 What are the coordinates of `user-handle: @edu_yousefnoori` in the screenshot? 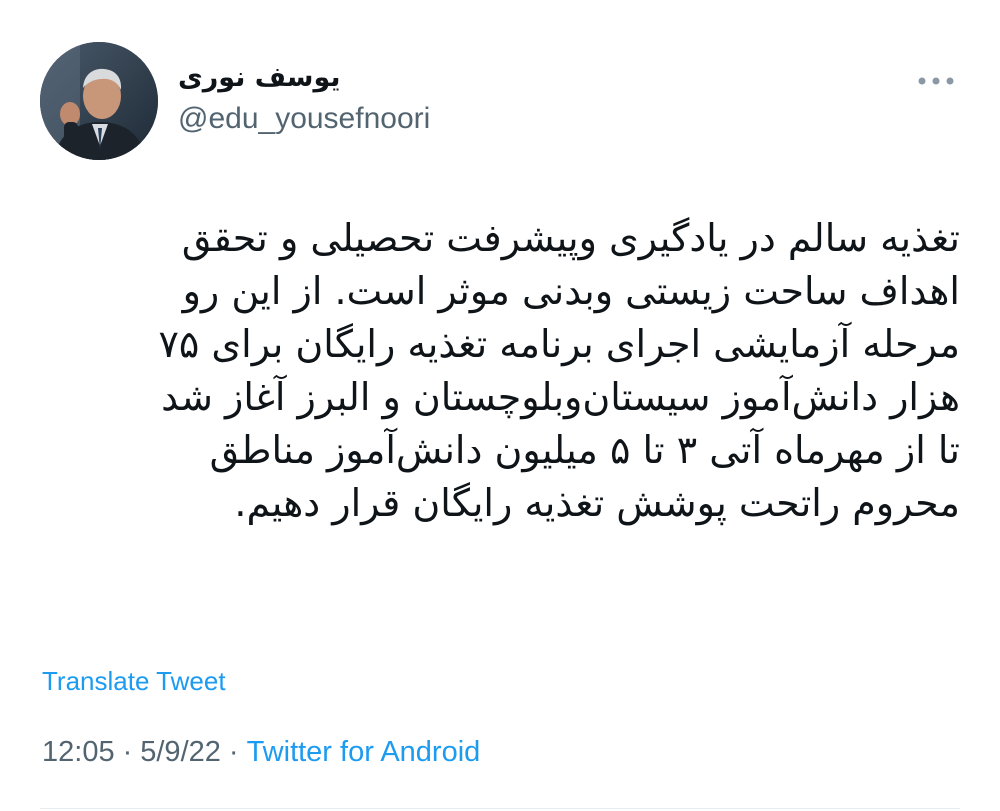 It's located at (304, 119).